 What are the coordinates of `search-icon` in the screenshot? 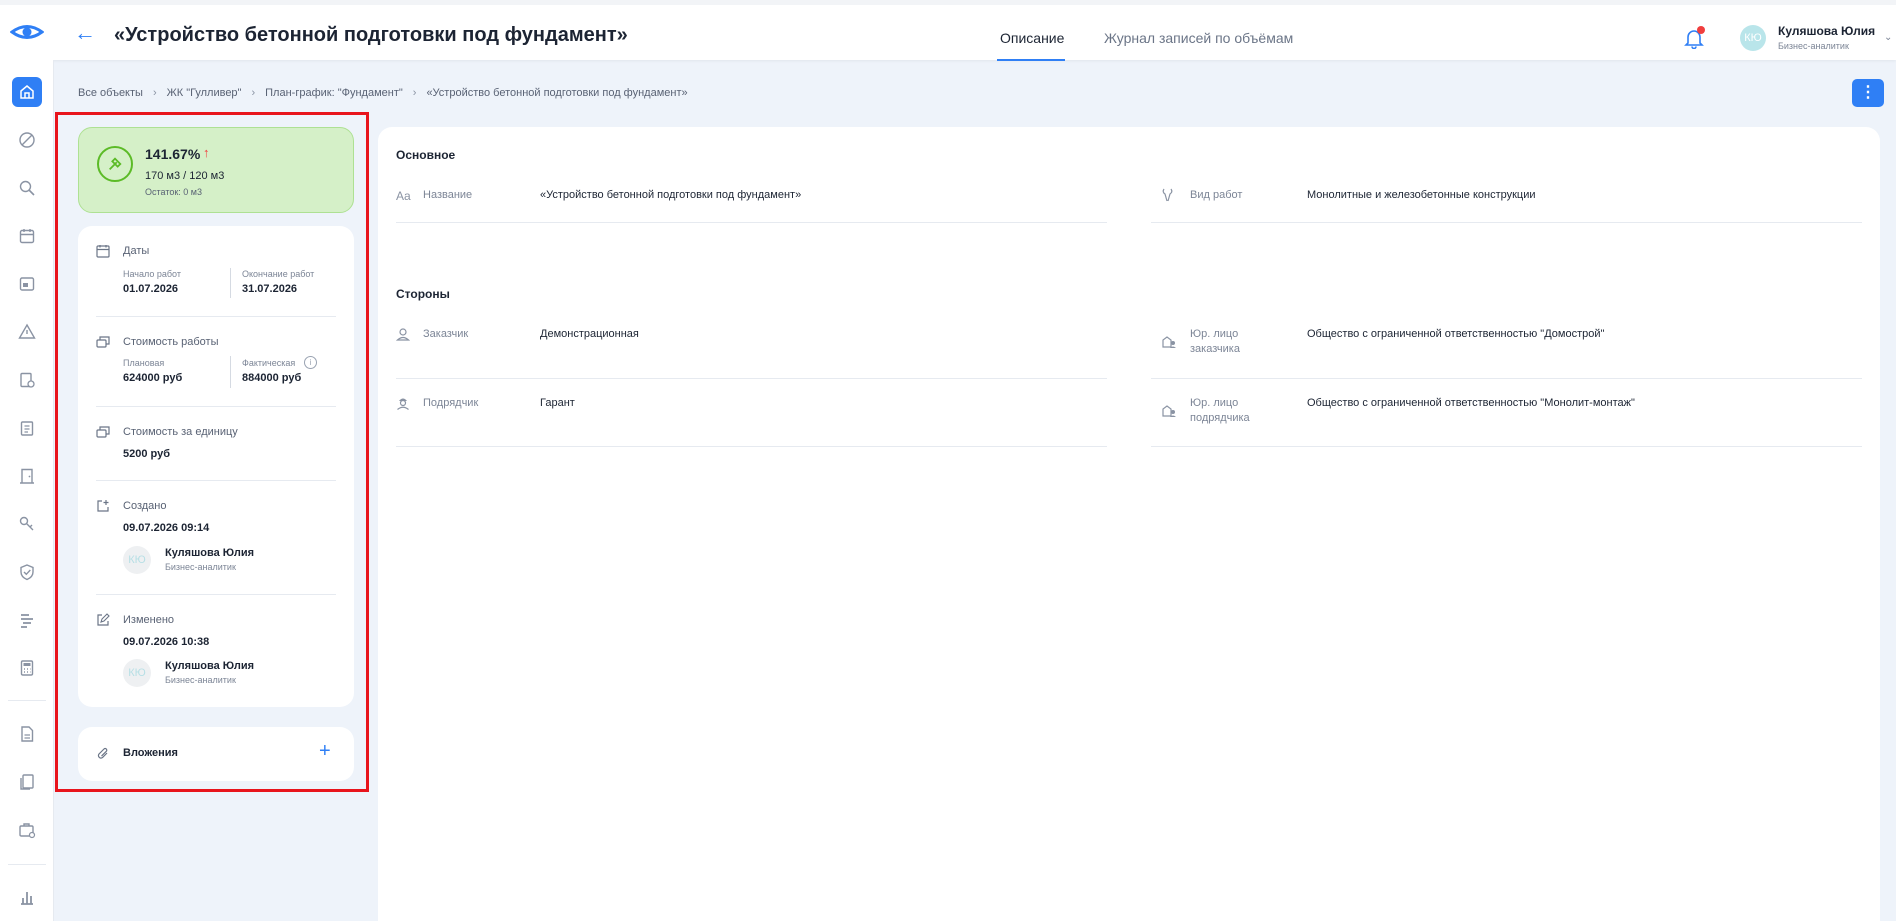 It's located at (27, 188).